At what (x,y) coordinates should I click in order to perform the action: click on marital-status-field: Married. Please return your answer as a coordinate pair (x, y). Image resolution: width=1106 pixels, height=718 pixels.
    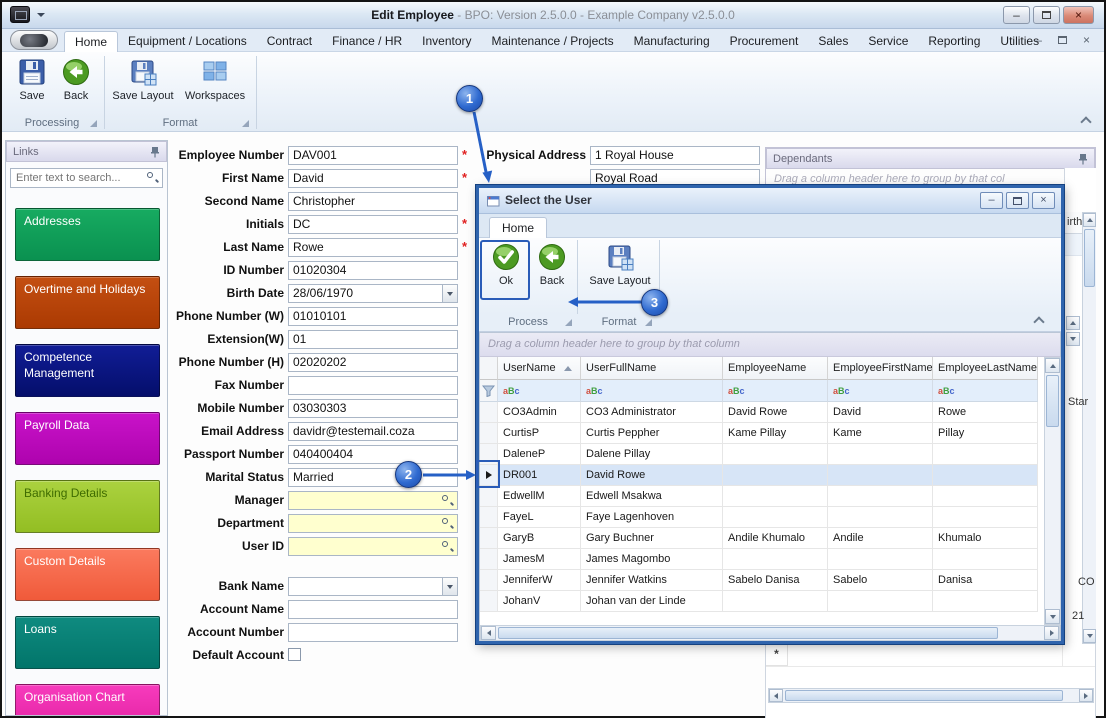
    Looking at the image, I should click on (373, 477).